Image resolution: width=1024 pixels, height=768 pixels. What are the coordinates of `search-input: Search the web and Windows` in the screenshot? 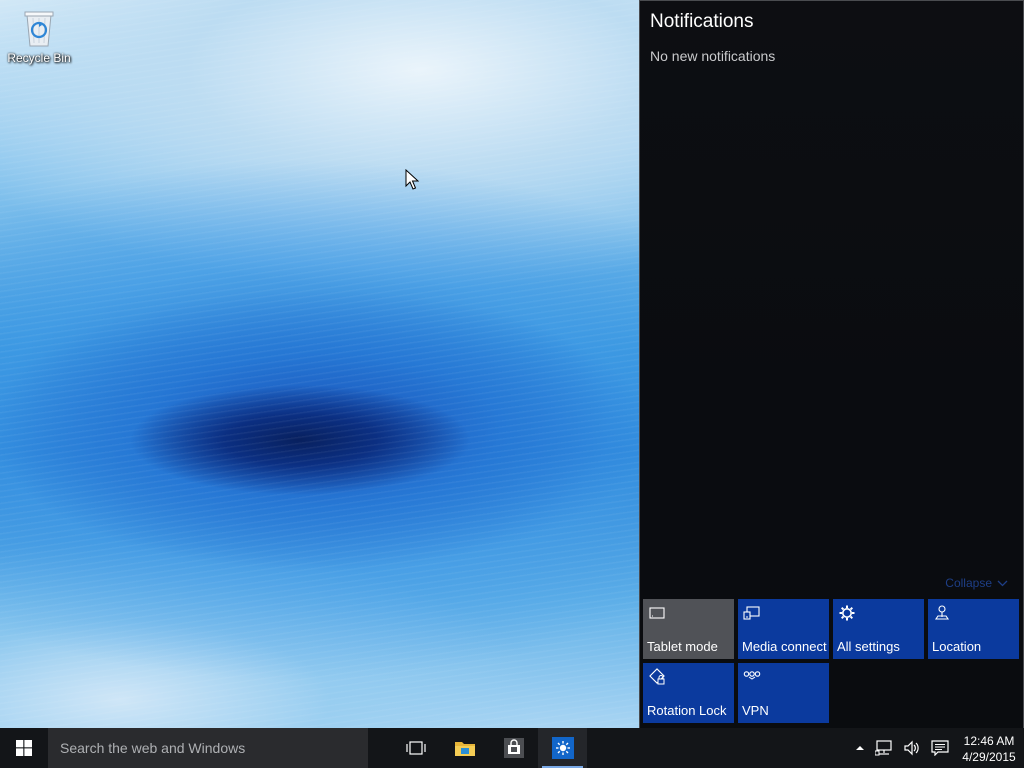 It's located at (208, 748).